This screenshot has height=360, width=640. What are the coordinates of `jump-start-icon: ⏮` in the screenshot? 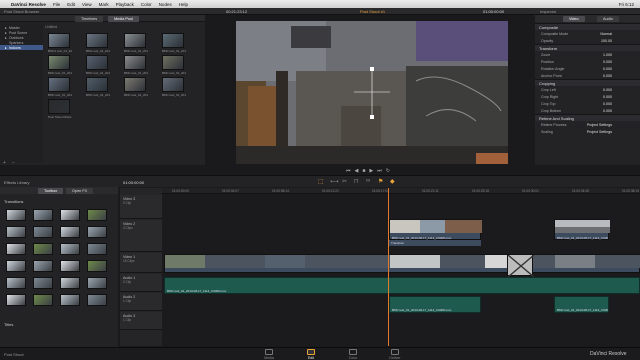 It's located at (348, 171).